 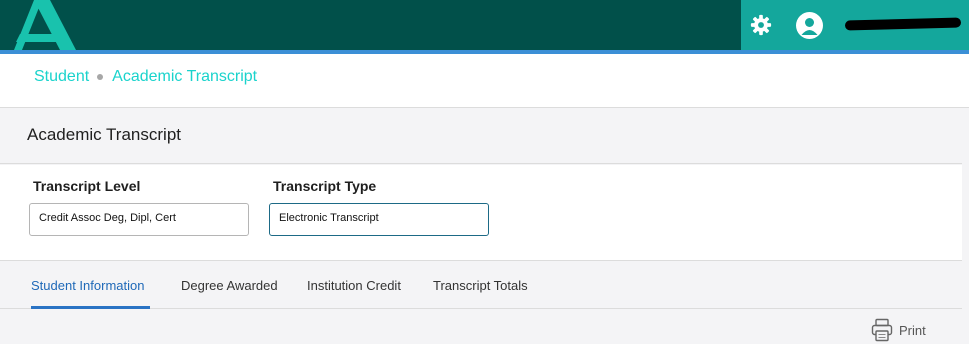 What do you see at coordinates (809, 25) in the screenshot?
I see `user-avatar-icon` at bounding box center [809, 25].